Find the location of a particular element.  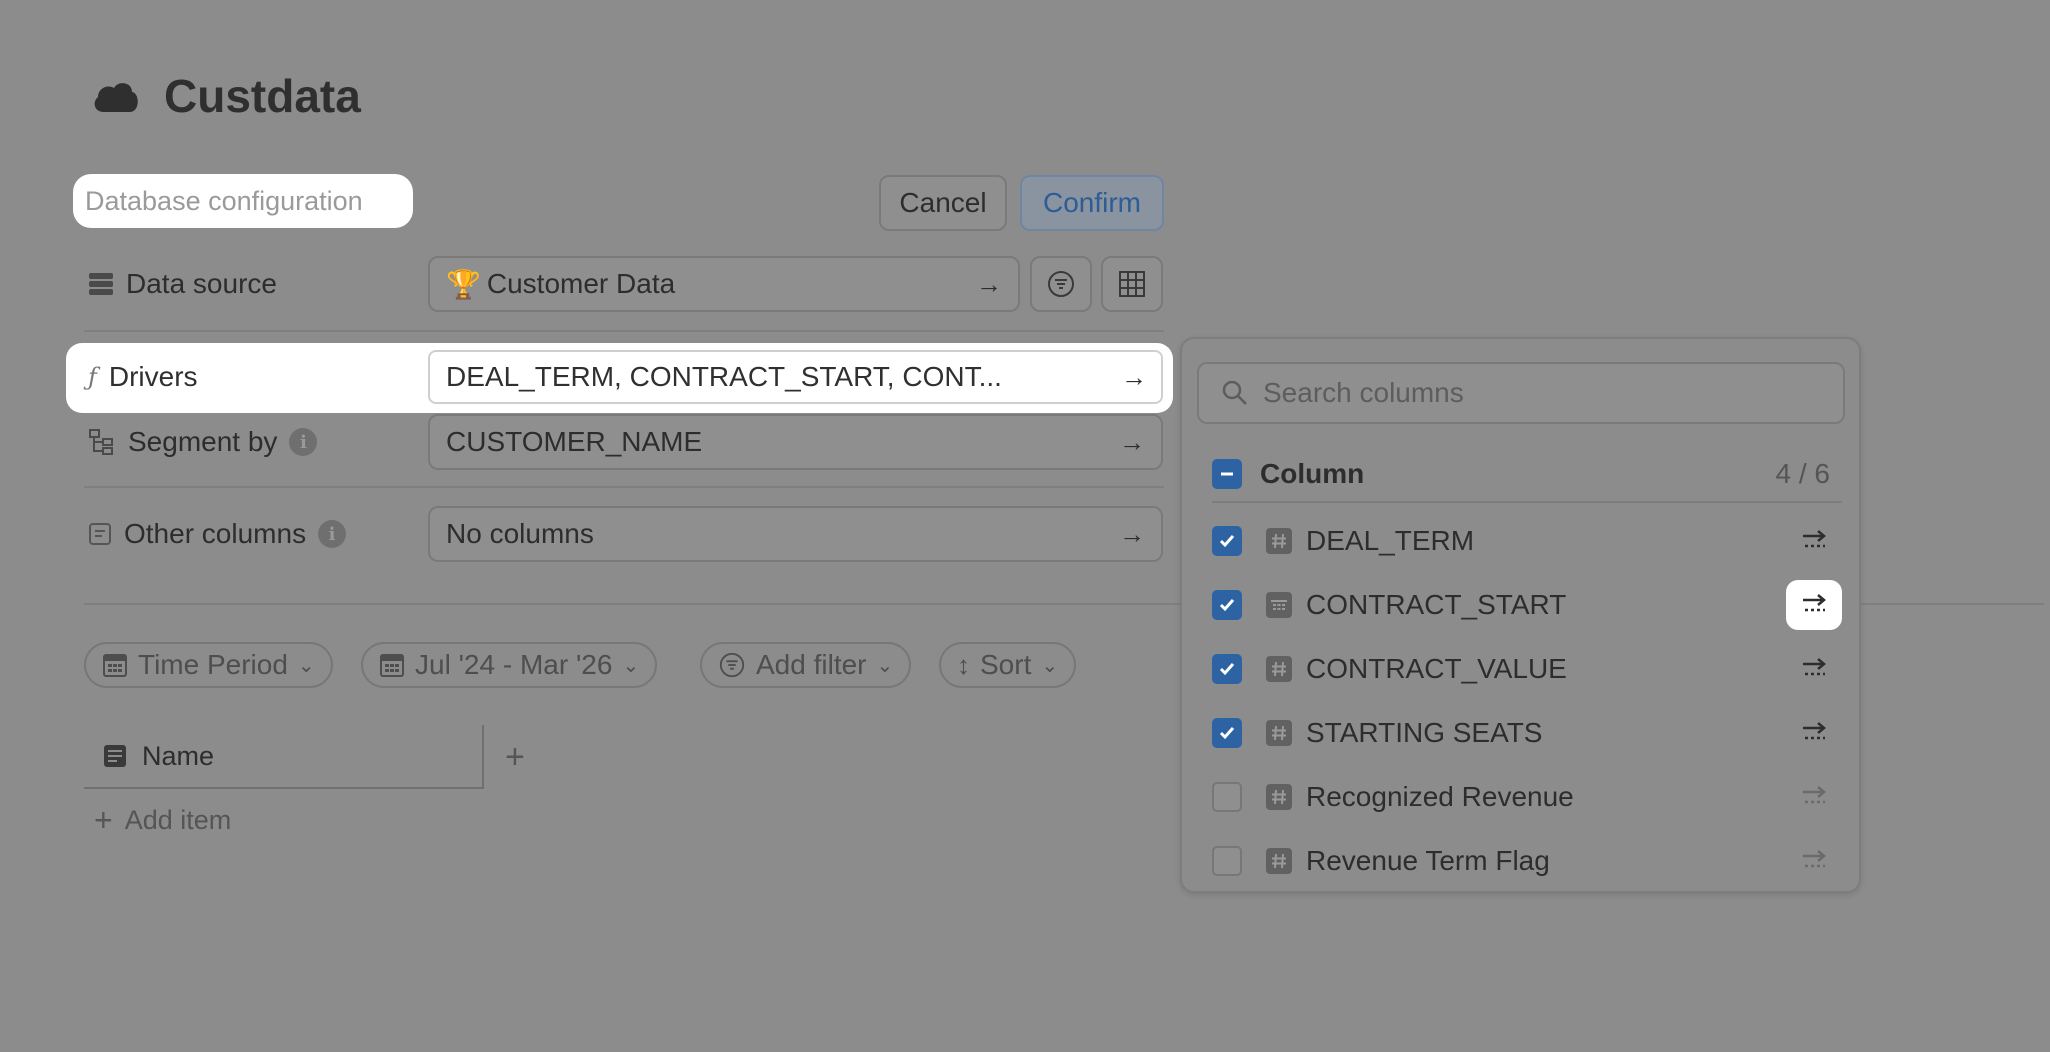

column-option: DEAL_TERM is located at coordinates (1527, 541).